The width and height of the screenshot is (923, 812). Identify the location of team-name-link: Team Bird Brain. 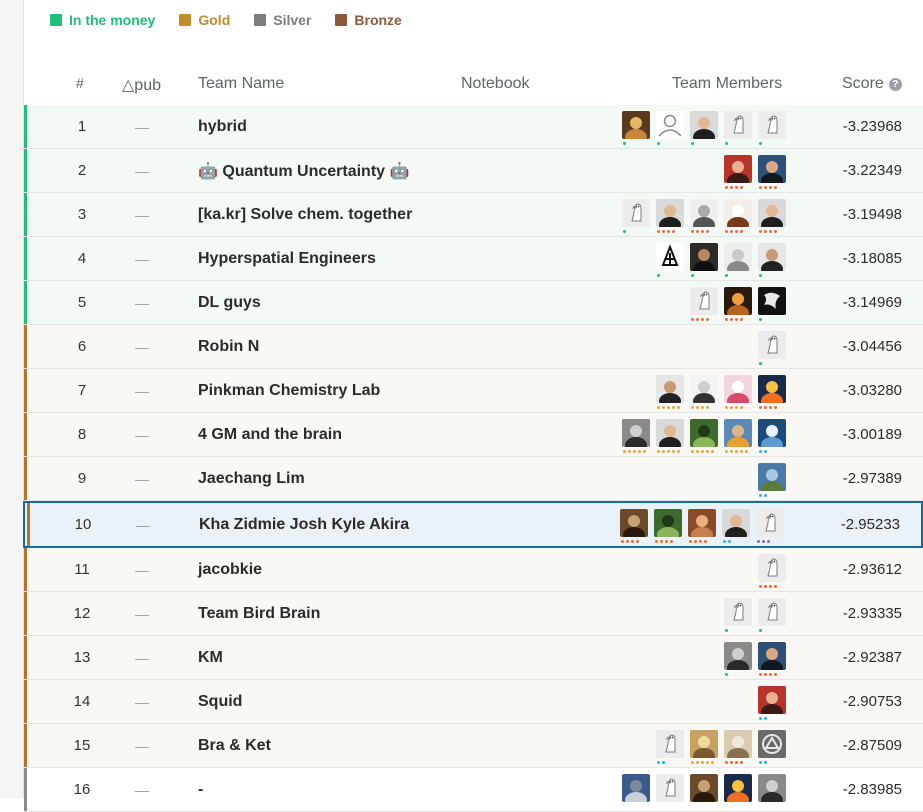
(259, 613).